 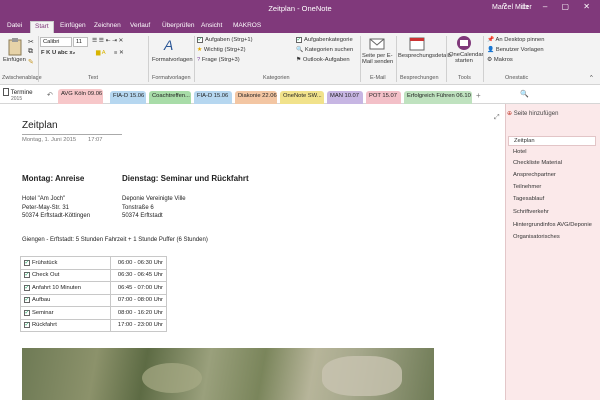 I want to click on paste-button: Einfügen, so click(x=14, y=60).